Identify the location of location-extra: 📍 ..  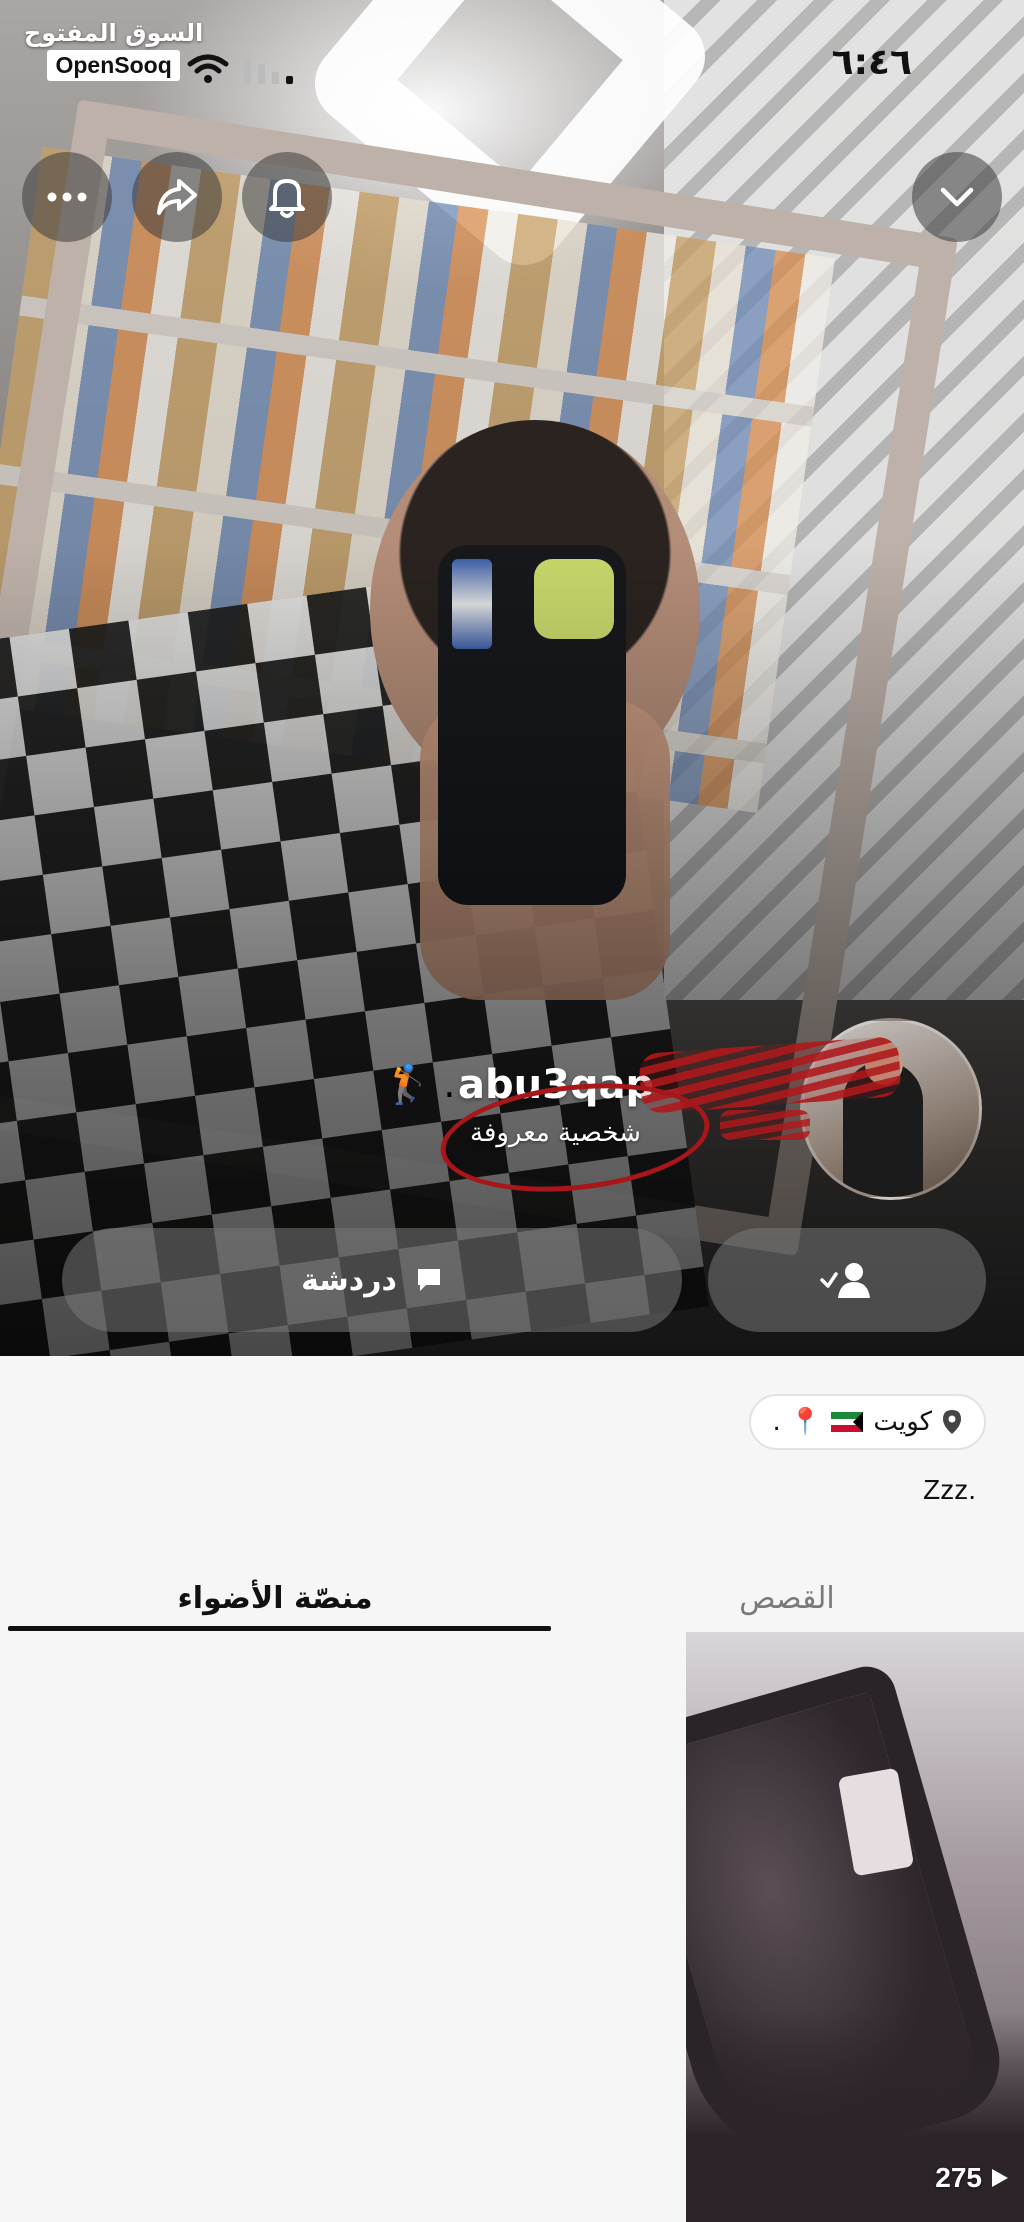
(797, 1422).